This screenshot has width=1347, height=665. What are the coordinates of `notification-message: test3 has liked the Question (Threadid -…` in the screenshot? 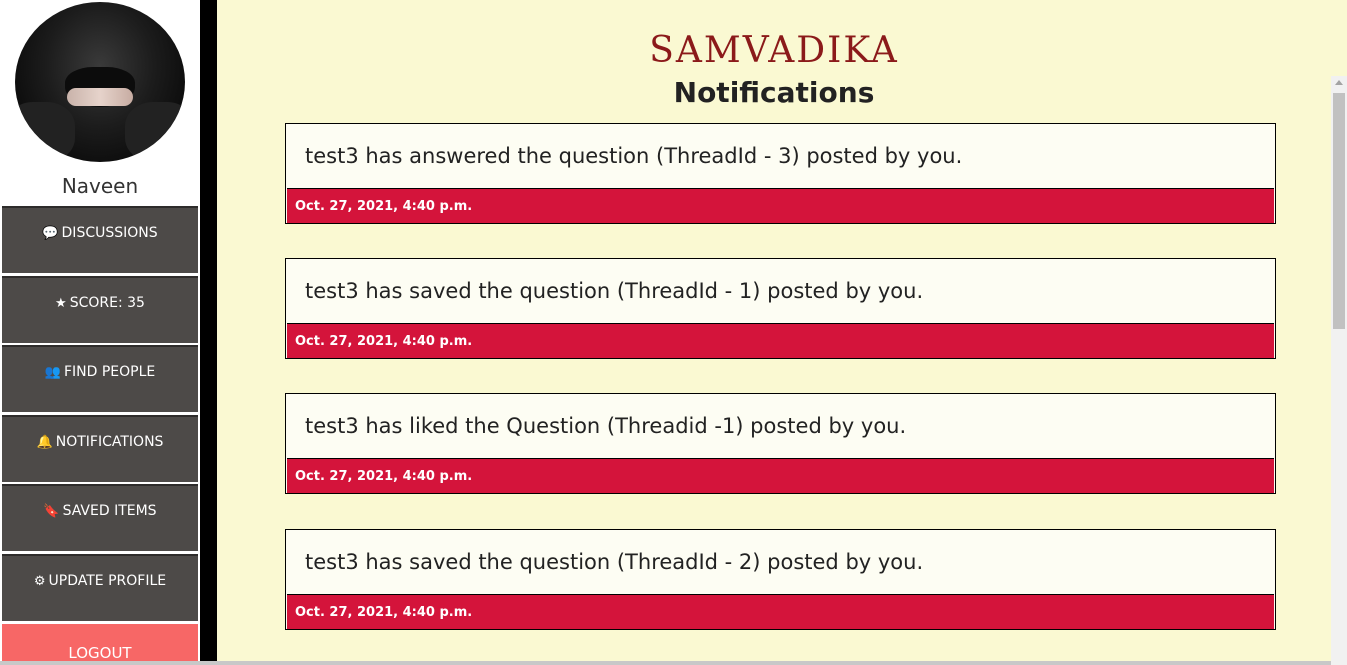 It's located at (606, 426).